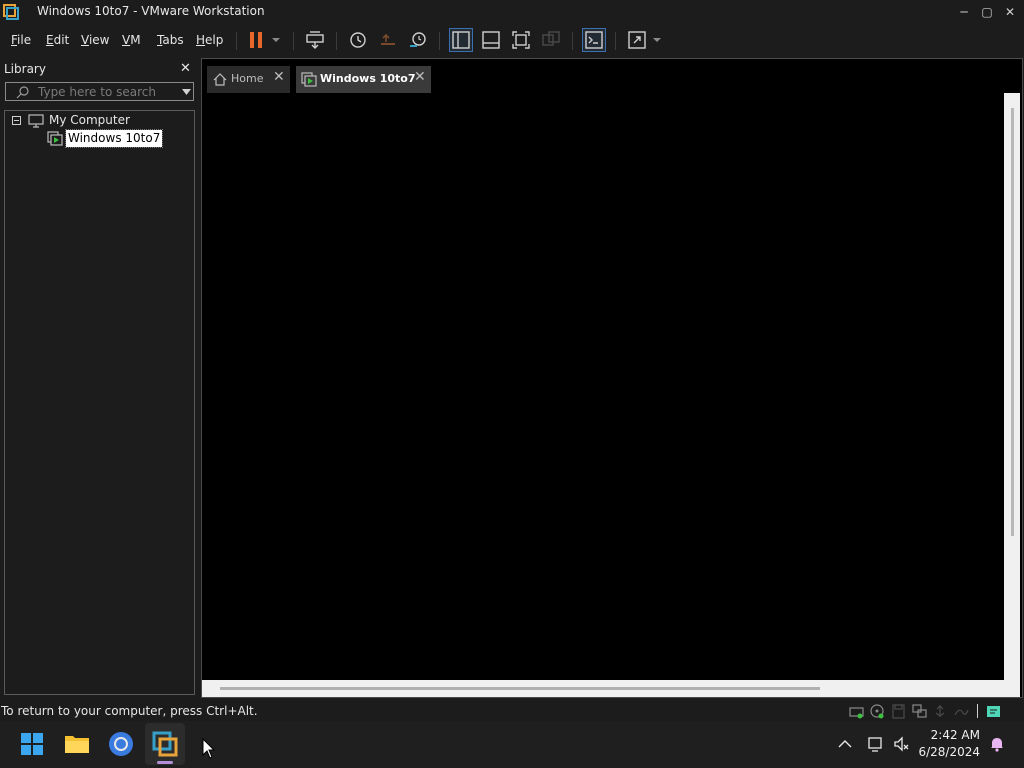  I want to click on full-screen-icon, so click(521, 40).